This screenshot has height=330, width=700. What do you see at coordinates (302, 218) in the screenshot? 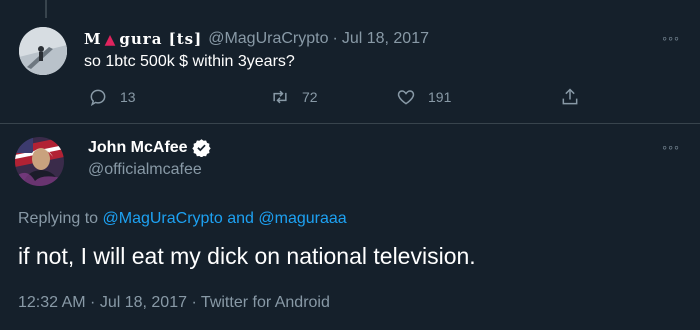
I see `replying-user-link: @maguraaa` at bounding box center [302, 218].